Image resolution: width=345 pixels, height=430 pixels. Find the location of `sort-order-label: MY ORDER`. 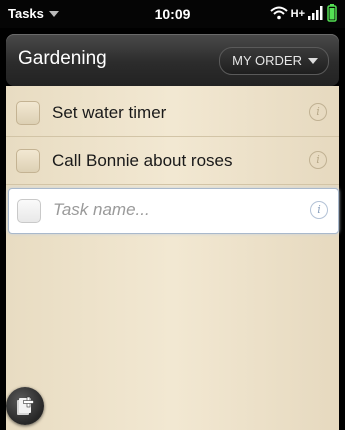

sort-order-label: MY ORDER is located at coordinates (267, 60).